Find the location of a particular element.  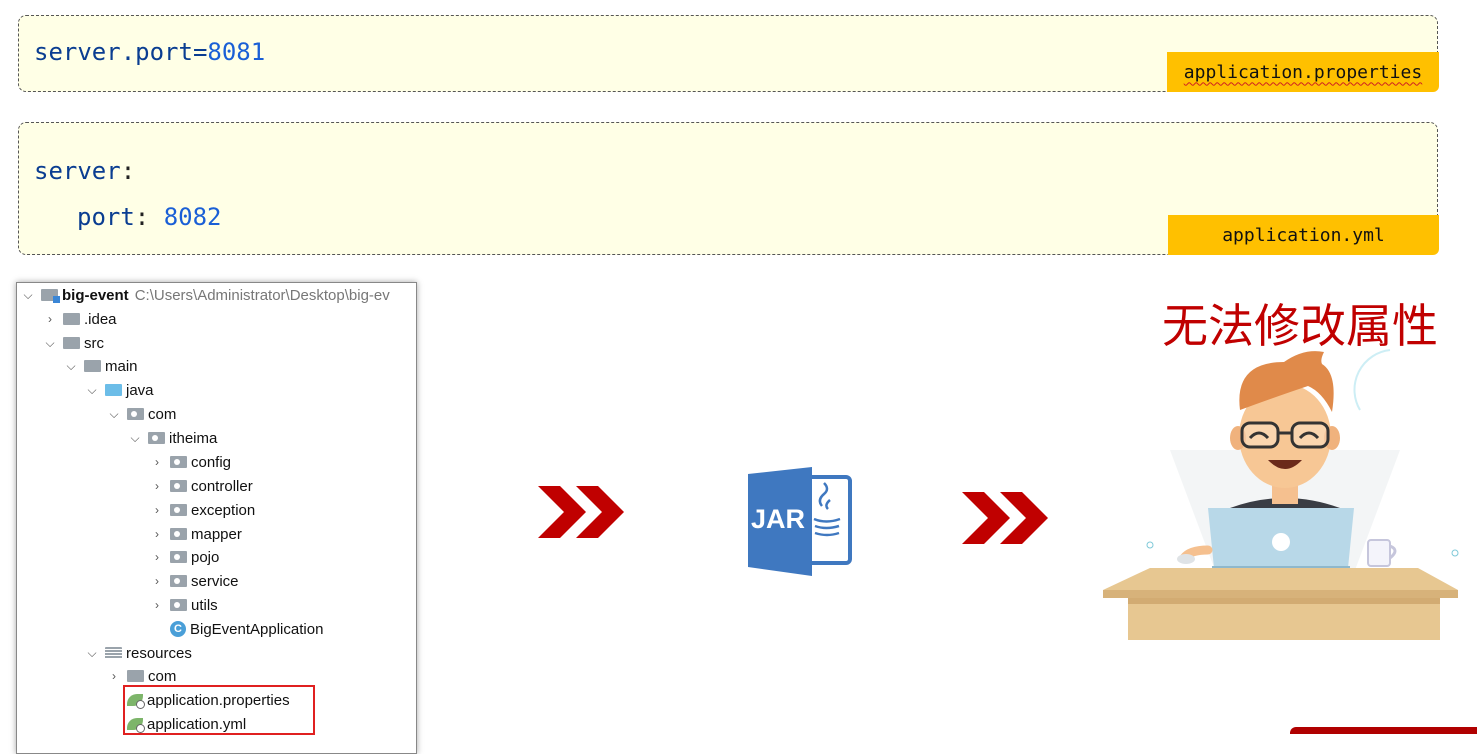

properties-file-tag-label: application.properties is located at coordinates (1303, 72).